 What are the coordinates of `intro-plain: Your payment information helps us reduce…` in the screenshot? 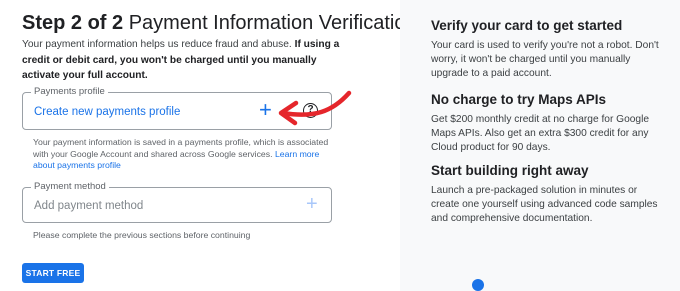 It's located at (158, 44).